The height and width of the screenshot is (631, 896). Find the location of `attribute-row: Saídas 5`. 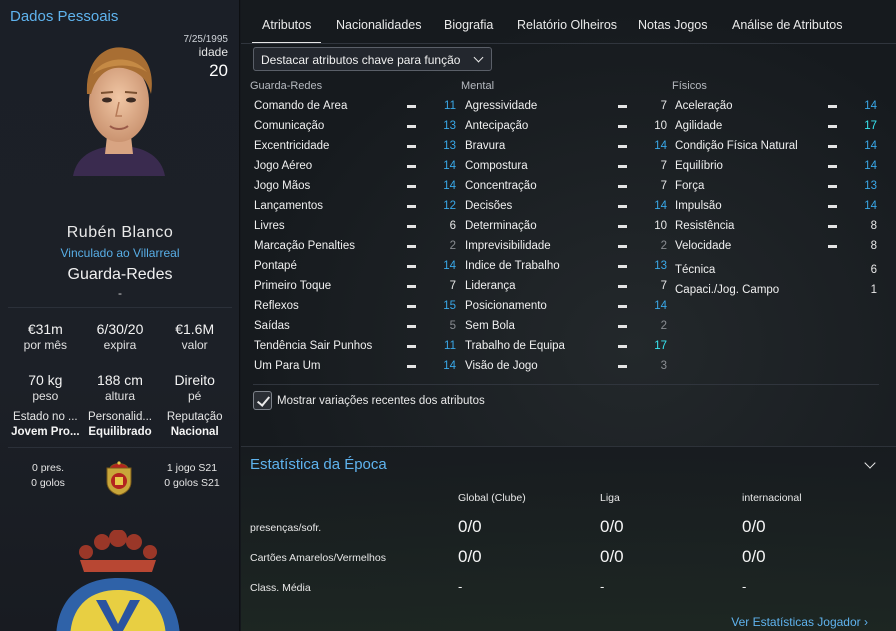

attribute-row: Saídas 5 is located at coordinates (355, 326).